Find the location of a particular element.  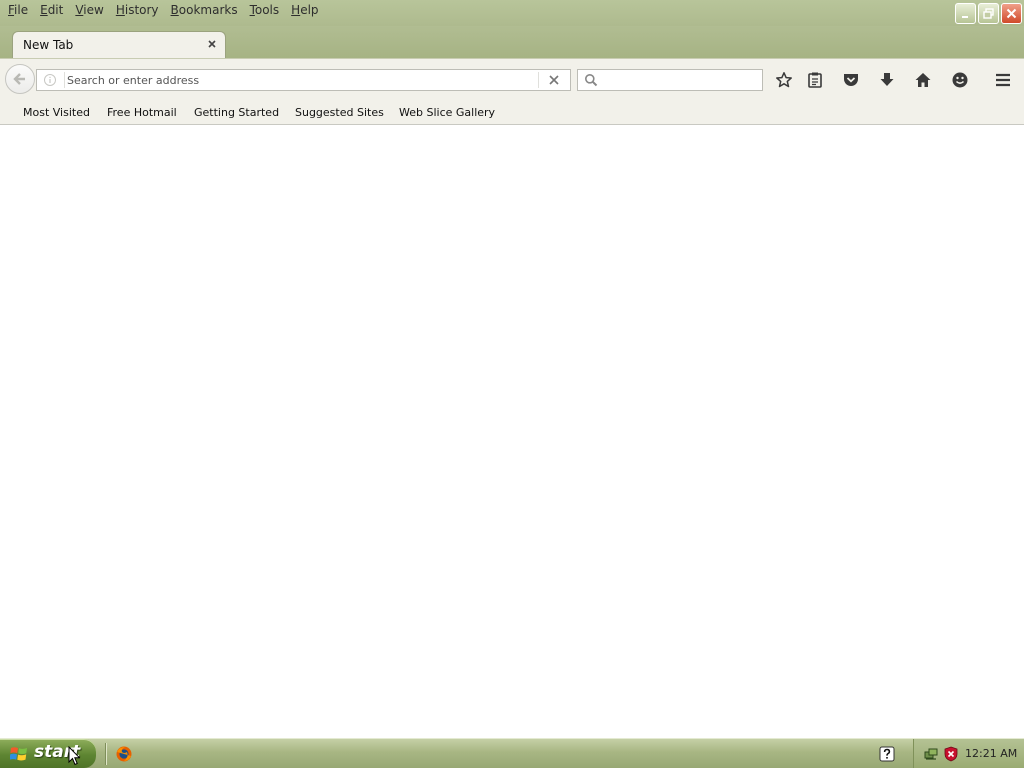

security-shield-icon is located at coordinates (951, 754).